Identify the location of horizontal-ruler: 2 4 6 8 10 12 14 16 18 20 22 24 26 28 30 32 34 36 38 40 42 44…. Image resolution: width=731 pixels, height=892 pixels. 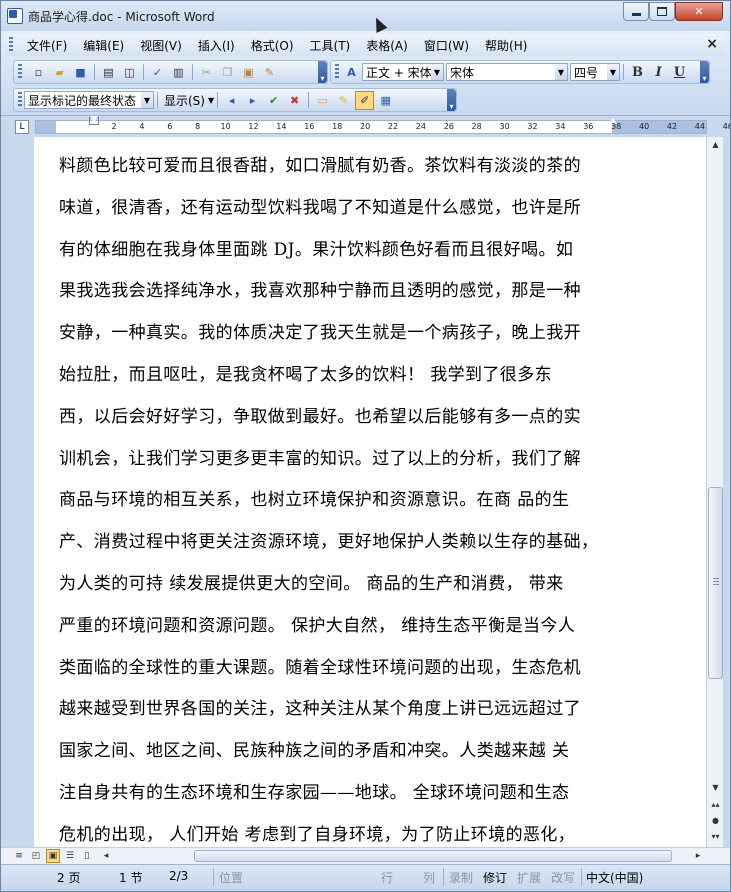
(382, 125).